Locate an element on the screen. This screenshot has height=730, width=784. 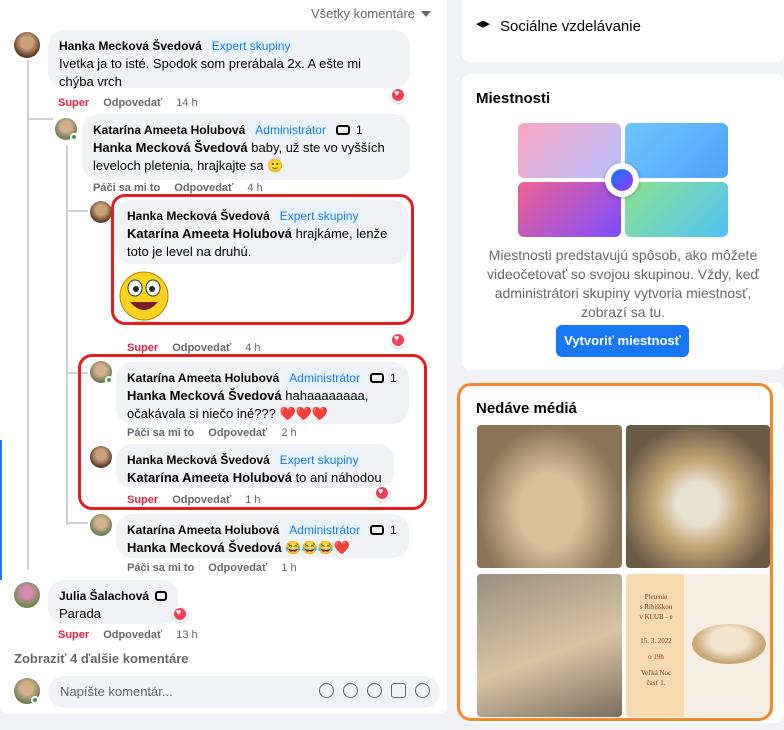
topic-card: Sociálne vzdelávanie is located at coordinates (623, 31).